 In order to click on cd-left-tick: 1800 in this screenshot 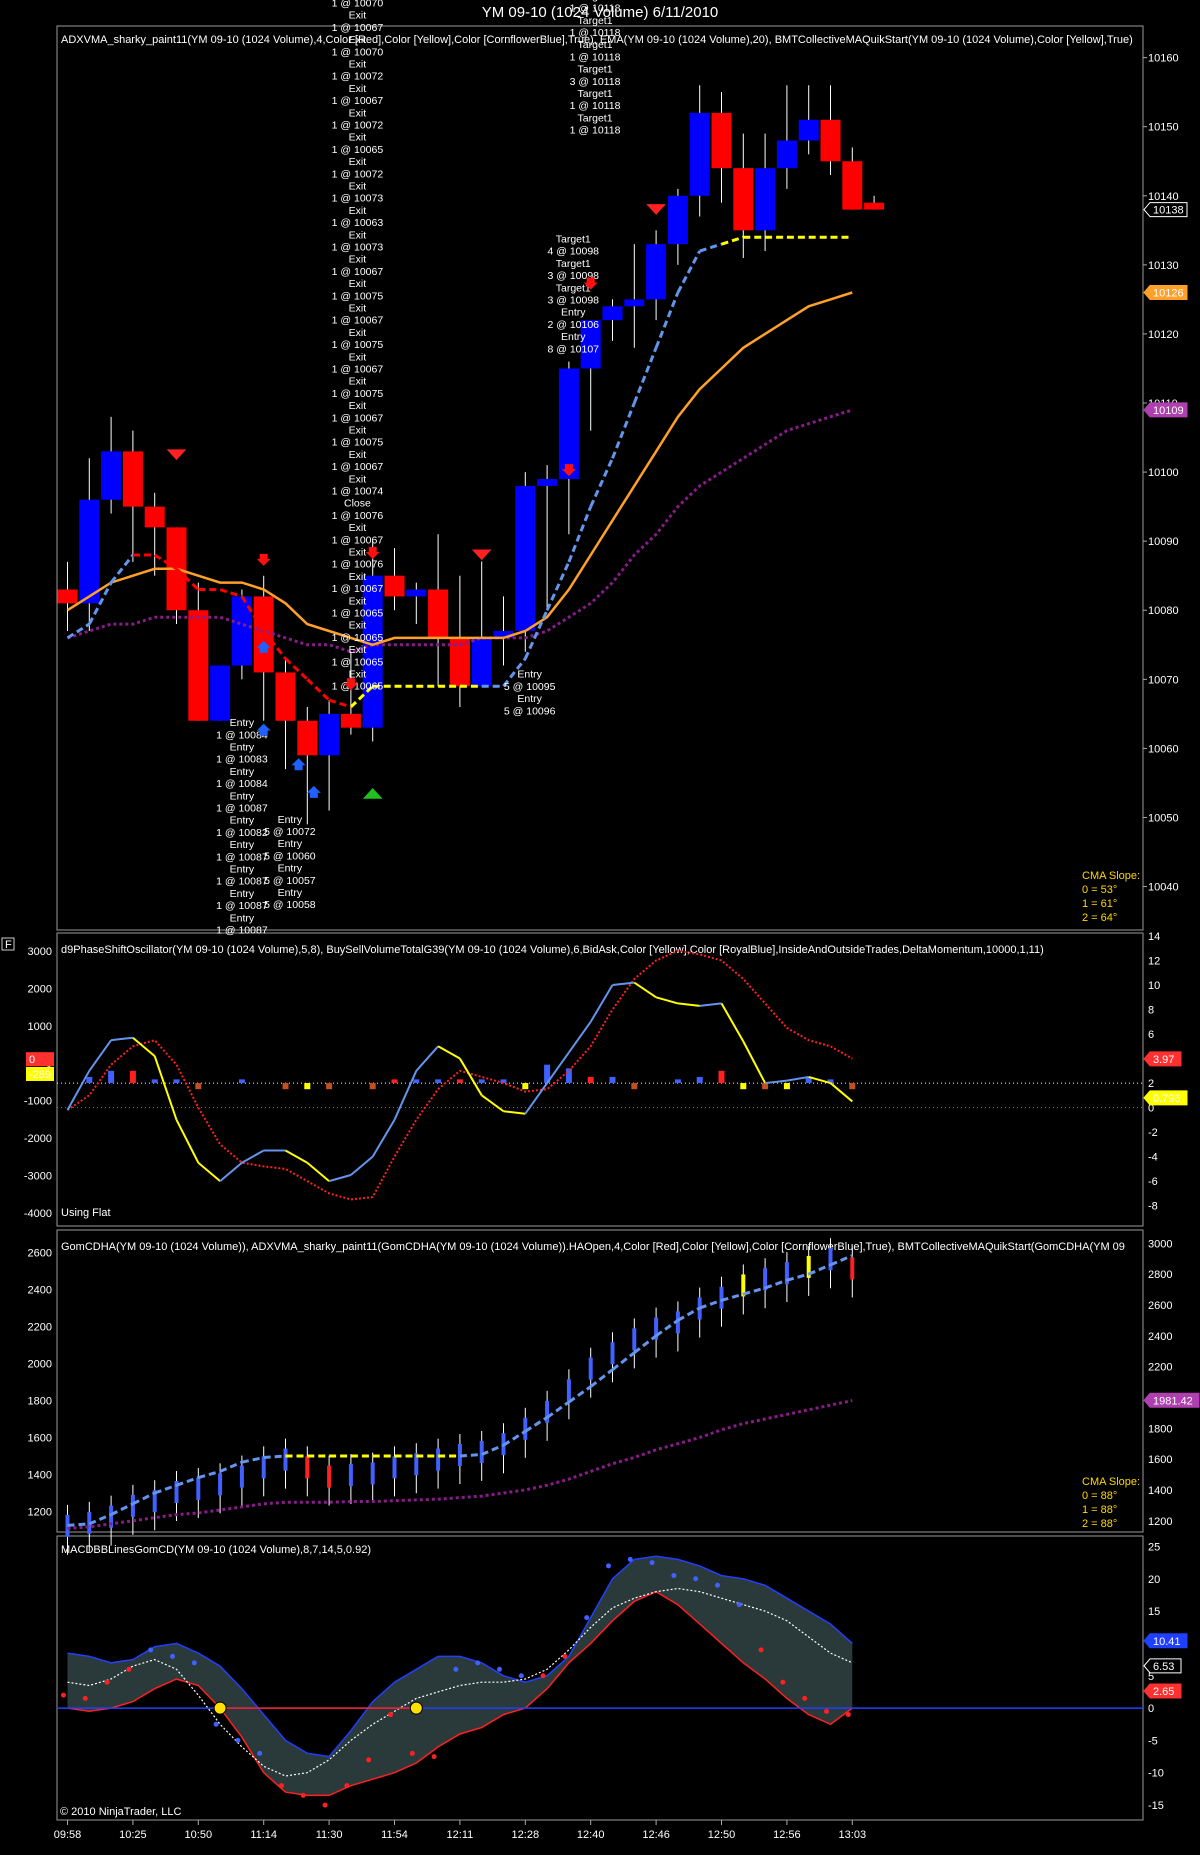, I will do `click(40, 1402)`.